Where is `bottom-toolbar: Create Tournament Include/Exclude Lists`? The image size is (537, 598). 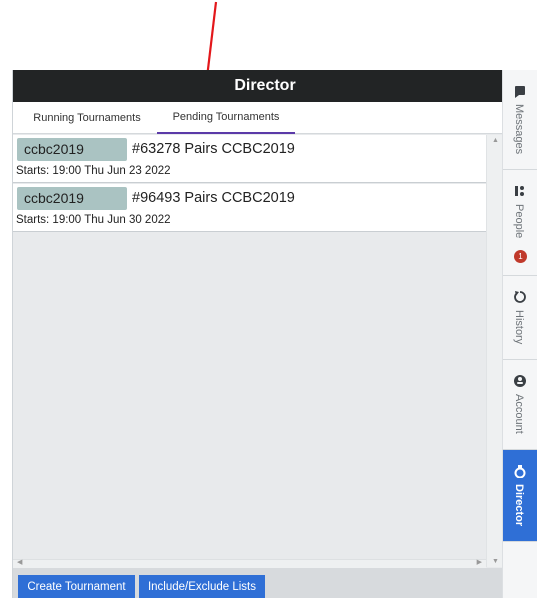 bottom-toolbar: Create Tournament Include/Exclude Lists is located at coordinates (258, 583).